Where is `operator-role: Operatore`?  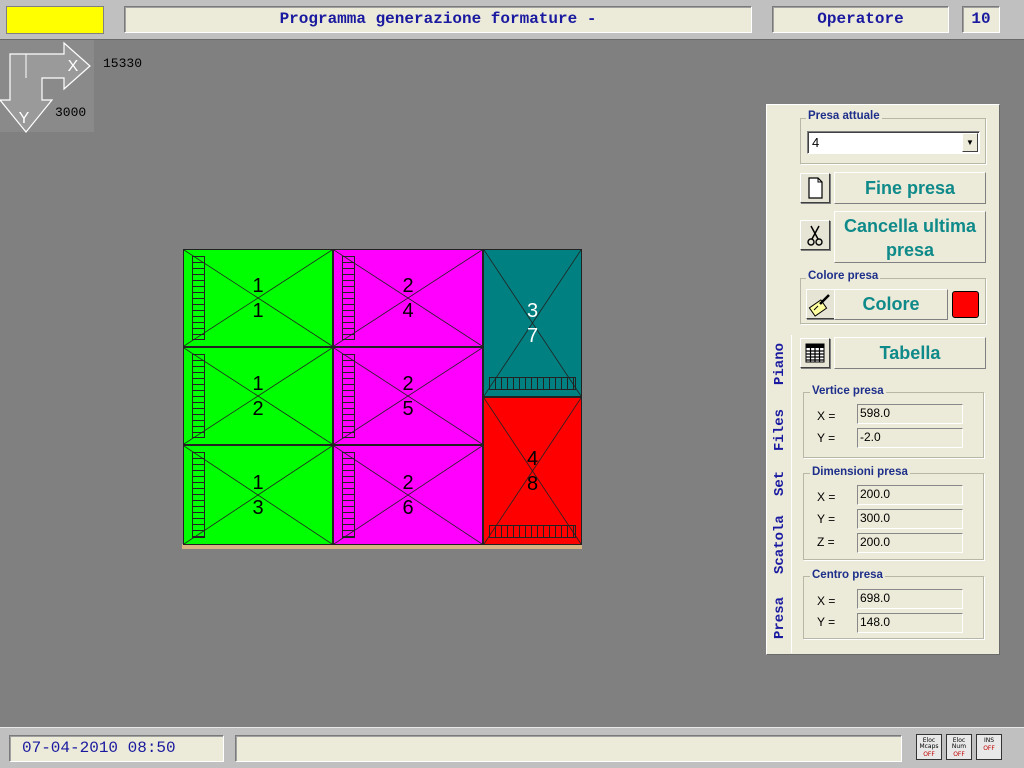
operator-role: Operatore is located at coordinates (860, 19).